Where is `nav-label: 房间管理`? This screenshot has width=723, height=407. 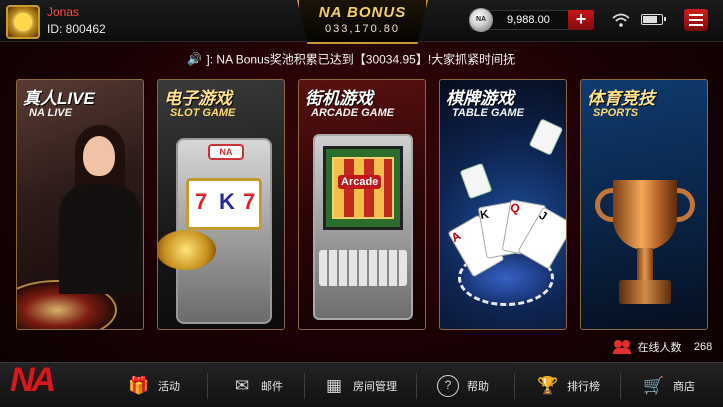 nav-label: 房间管理 is located at coordinates (375, 386).